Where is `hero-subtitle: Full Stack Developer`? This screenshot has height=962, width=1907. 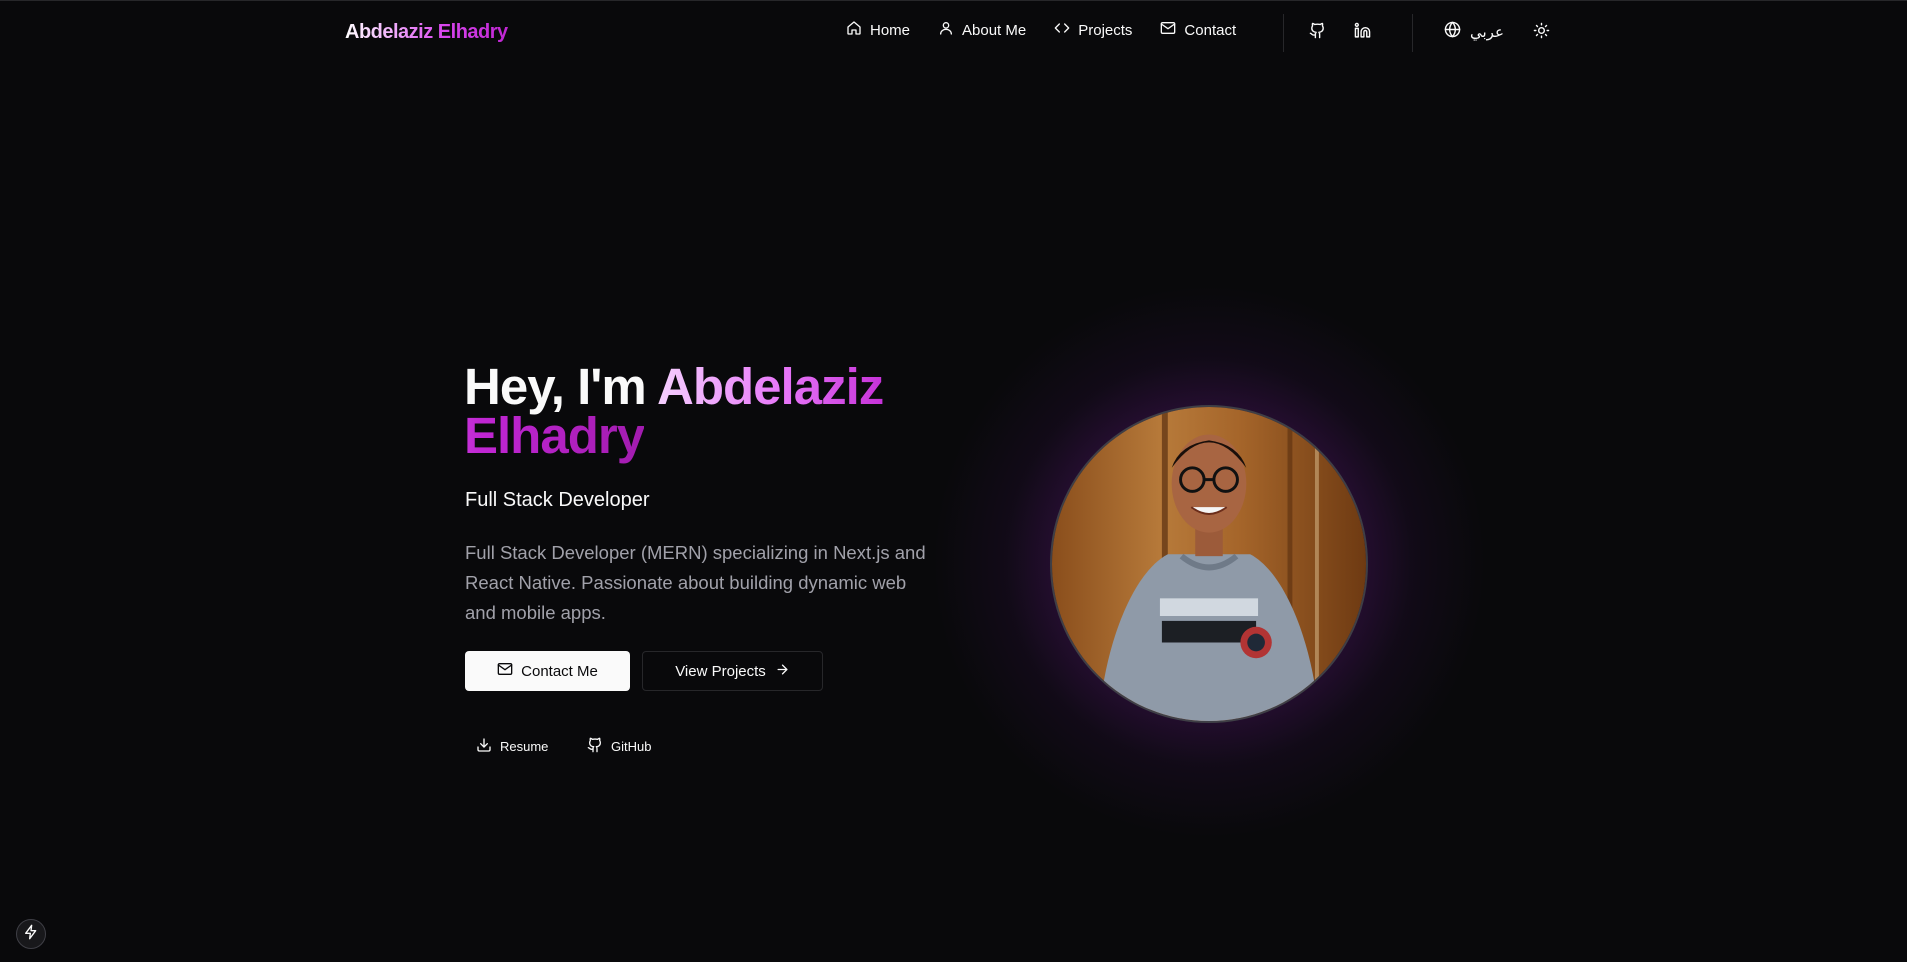
hero-subtitle: Full Stack Developer is located at coordinates (557, 500).